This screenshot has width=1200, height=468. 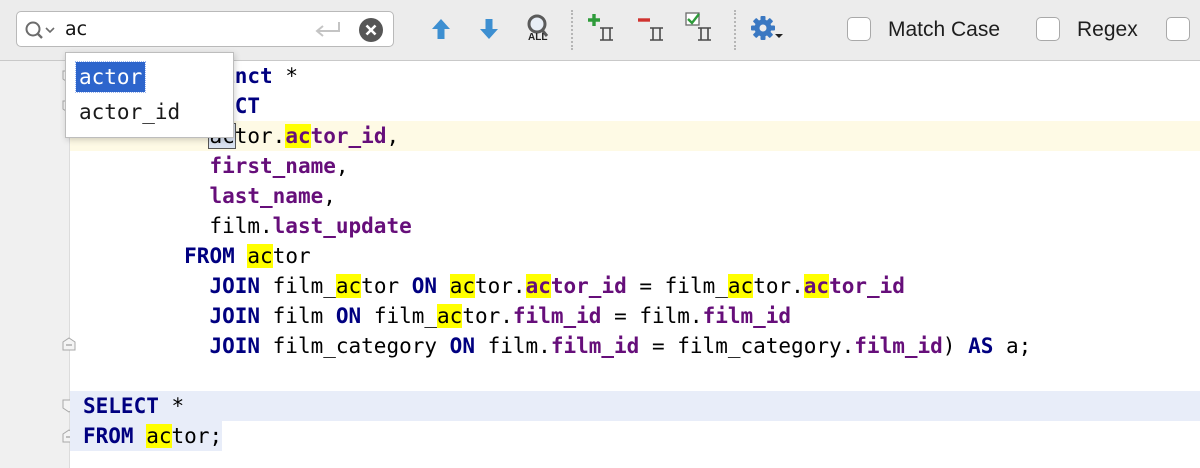 I want to click on select-all-matches-button, so click(x=701, y=29).